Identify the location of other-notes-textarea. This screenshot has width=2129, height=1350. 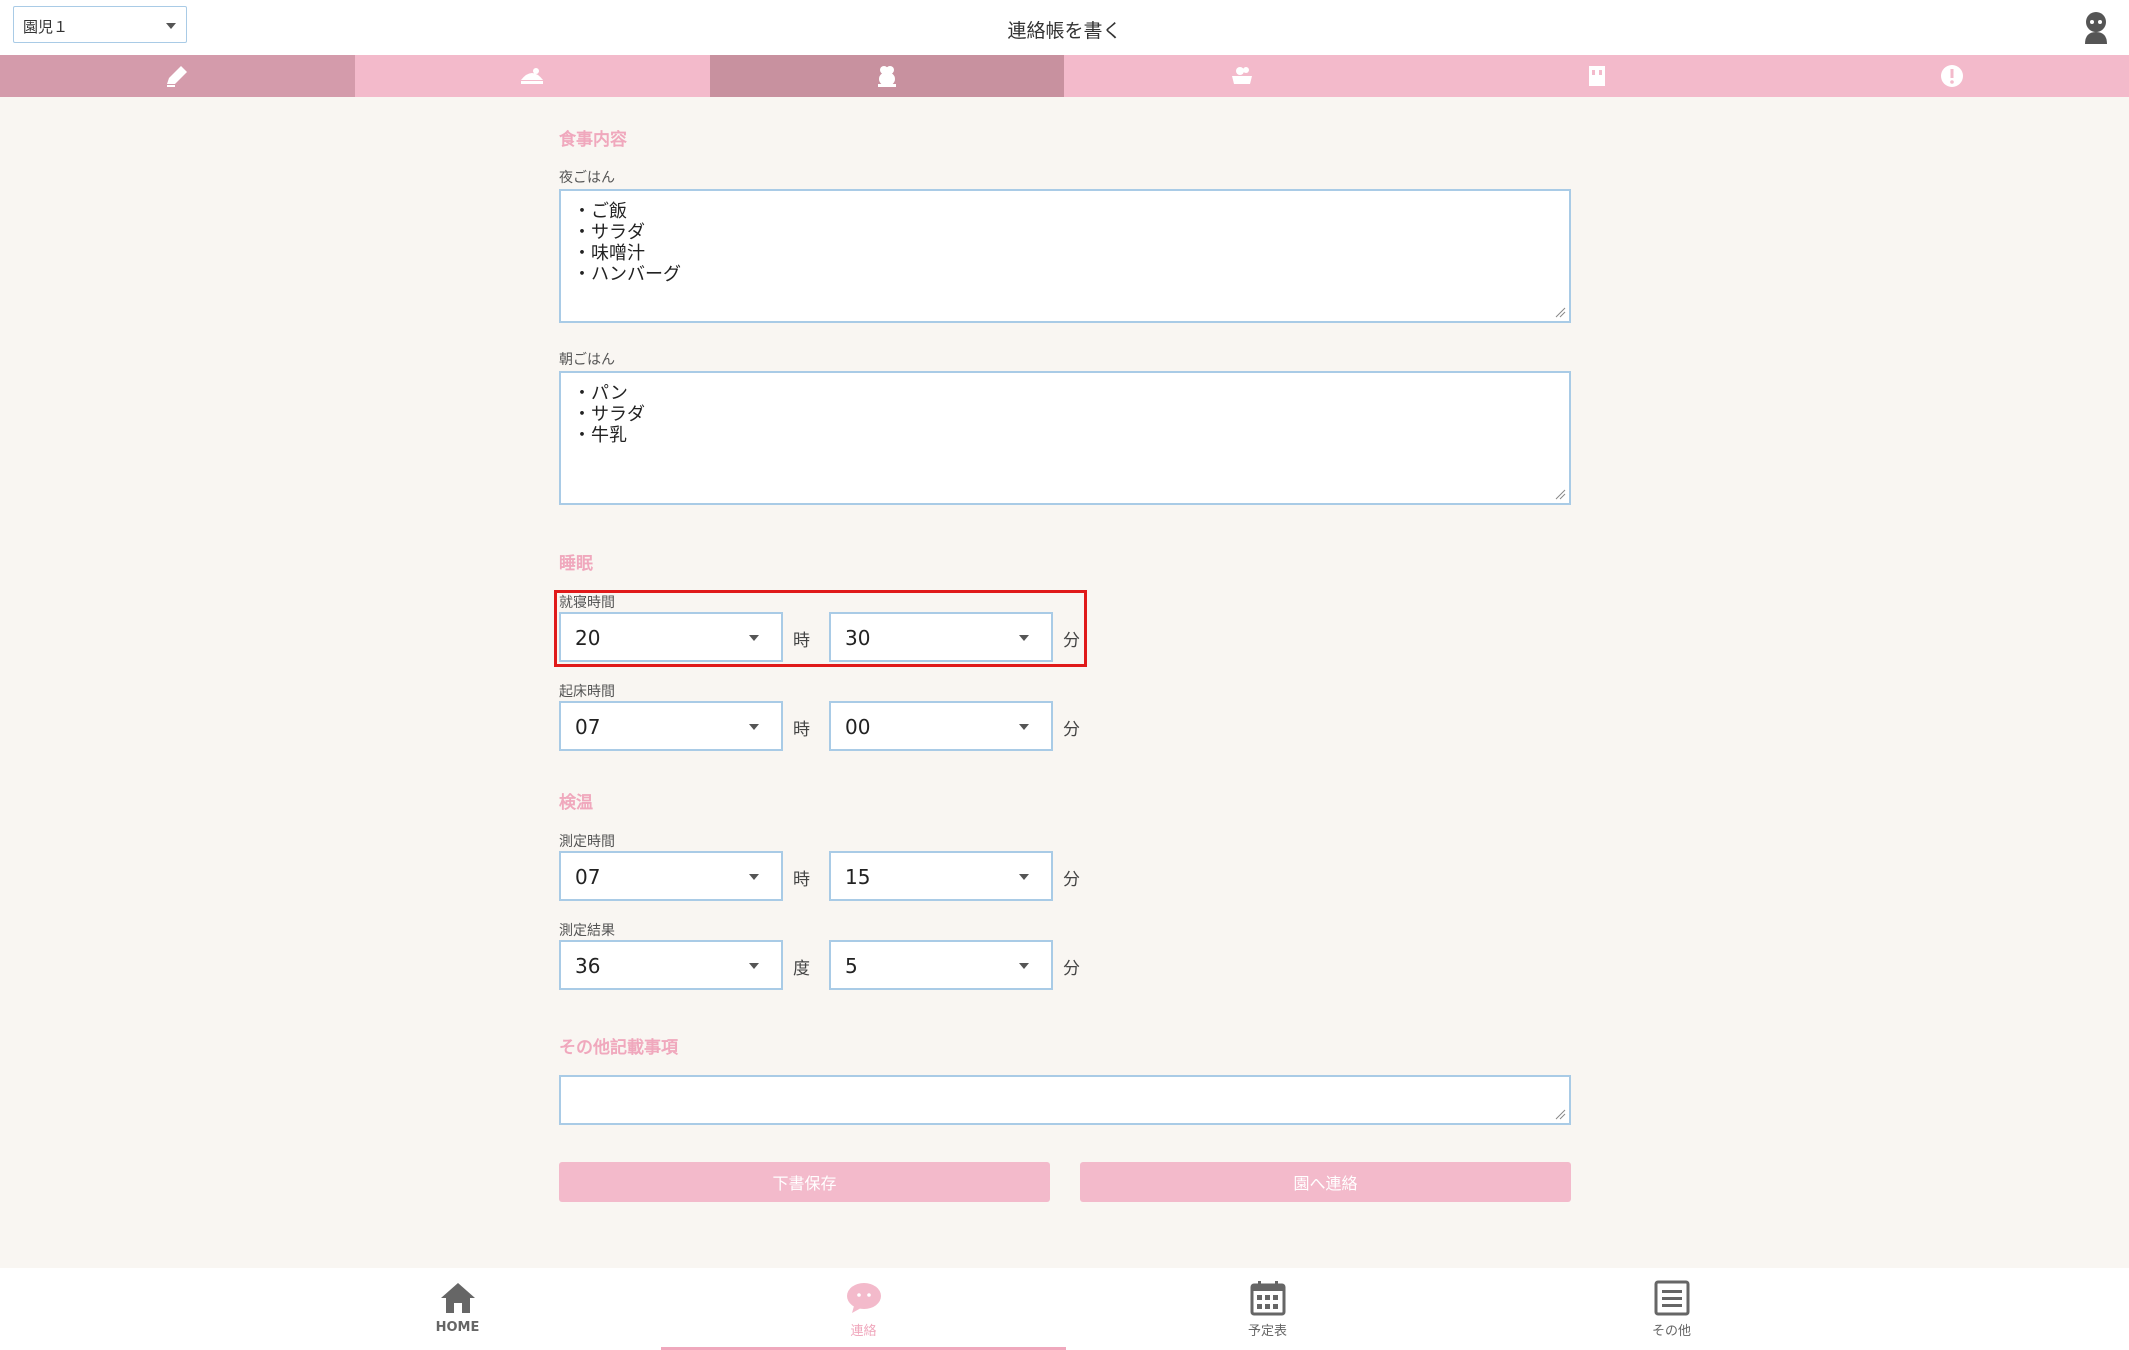
(1065, 1100).